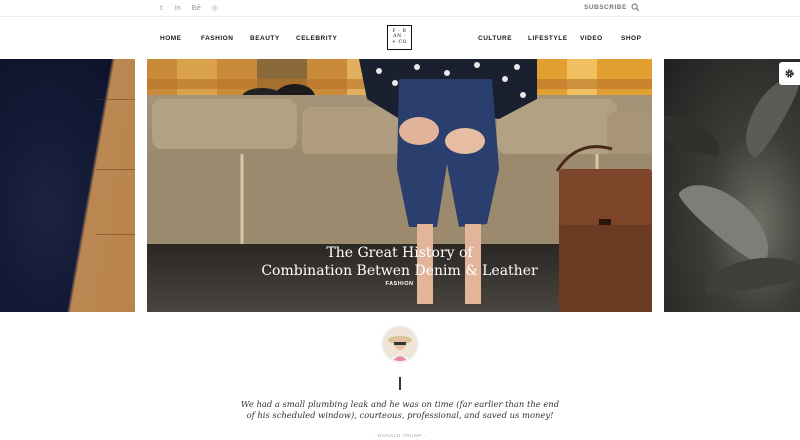 This screenshot has width=800, height=440. I want to click on author-photo, so click(400, 344).